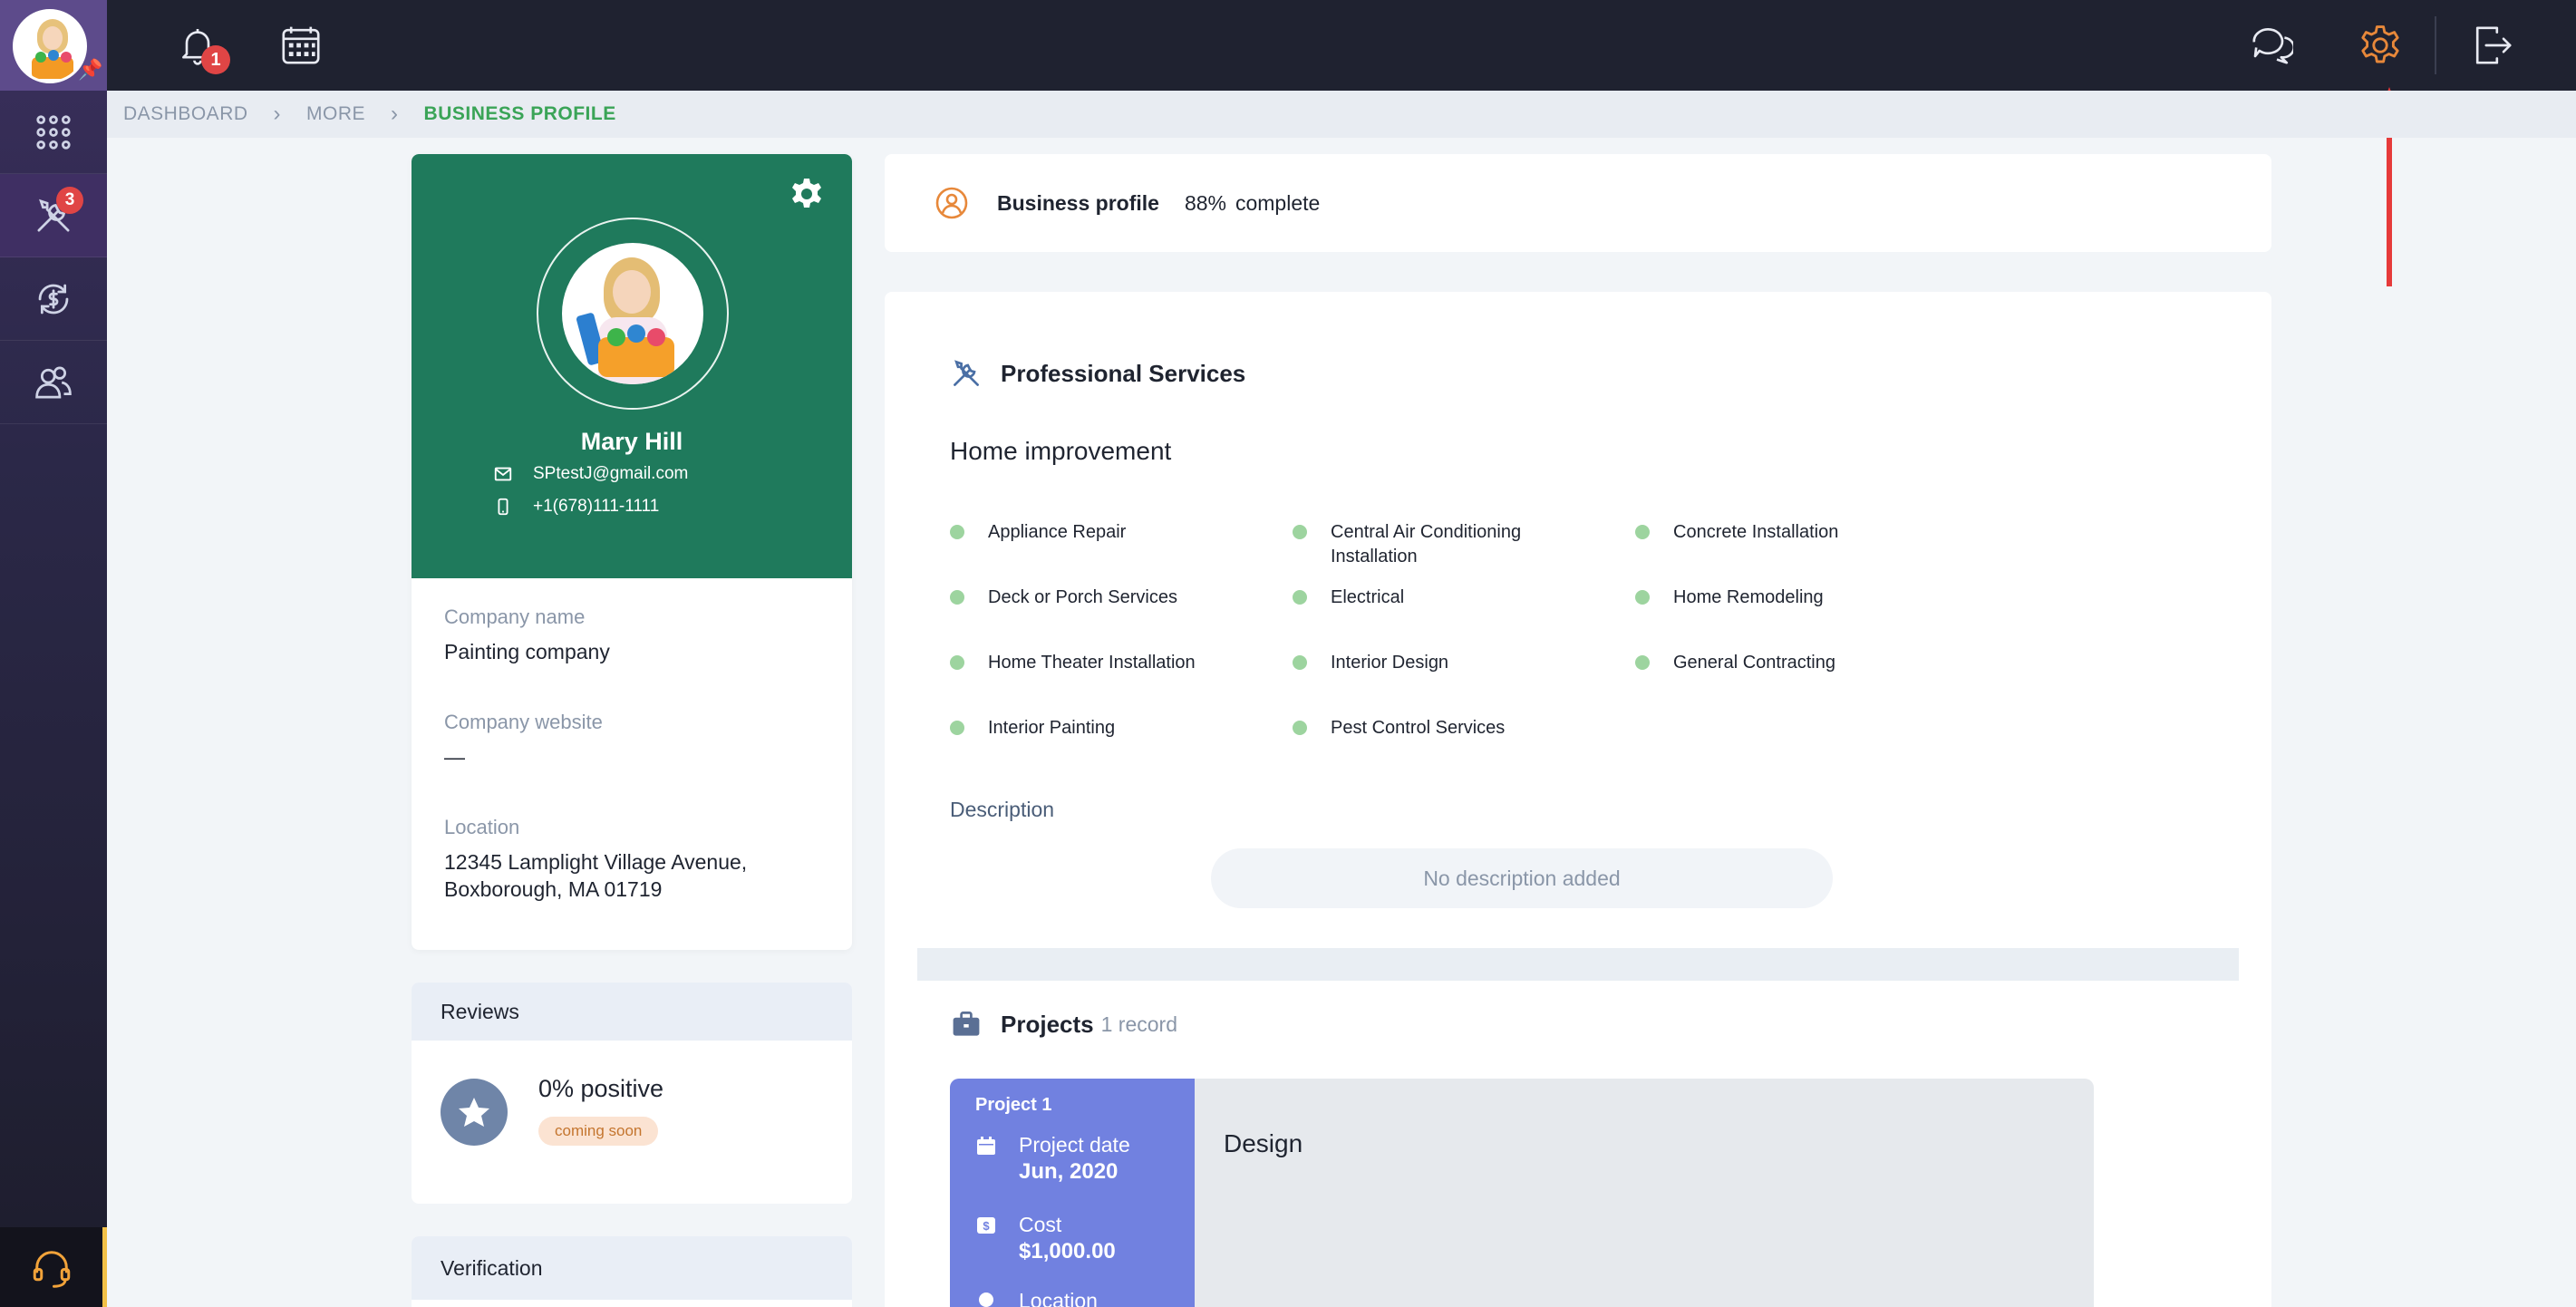  Describe the element at coordinates (986, 1299) in the screenshot. I see `location-pin-icon` at that location.